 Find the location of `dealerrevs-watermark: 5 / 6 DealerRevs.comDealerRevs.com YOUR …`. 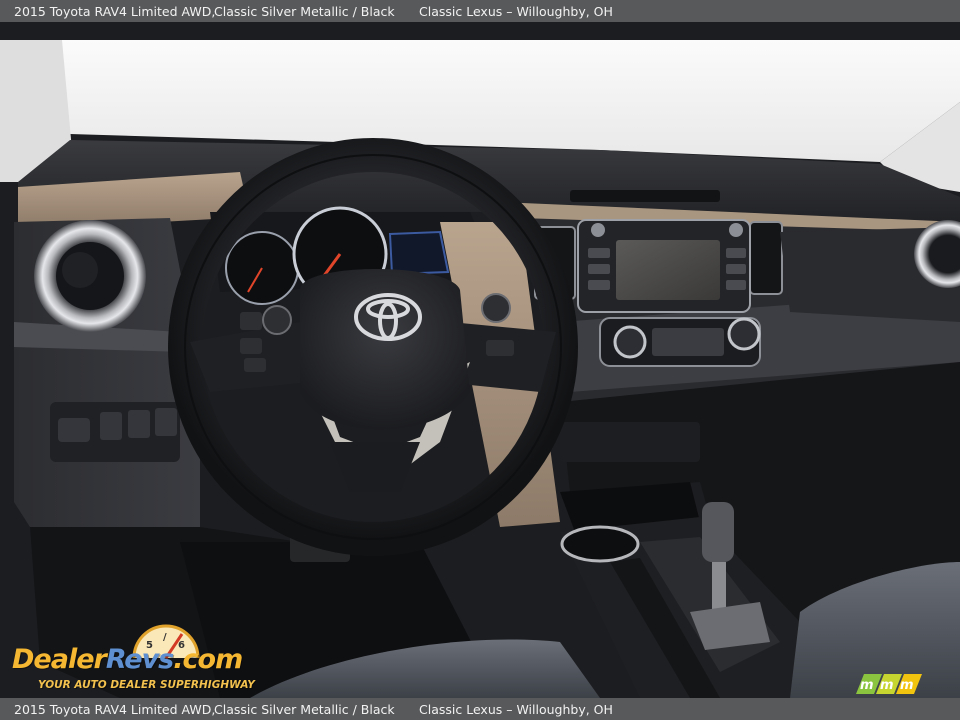

dealerrevs-watermark: 5 / 6 DealerRevs.comDealerRevs.com YOUR … is located at coordinates (138, 658).